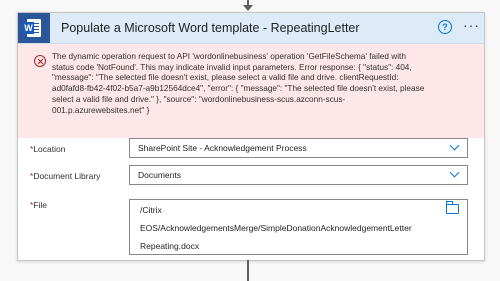  What do you see at coordinates (159, 175) in the screenshot?
I see `document-library-value: Documents` at bounding box center [159, 175].